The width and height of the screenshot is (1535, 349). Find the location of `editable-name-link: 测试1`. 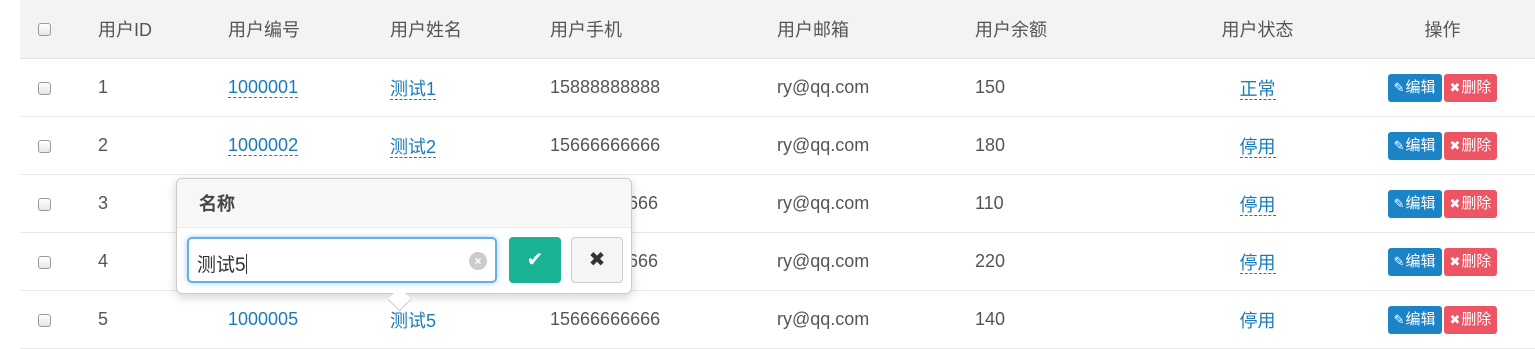

editable-name-link: 测试1 is located at coordinates (413, 89).